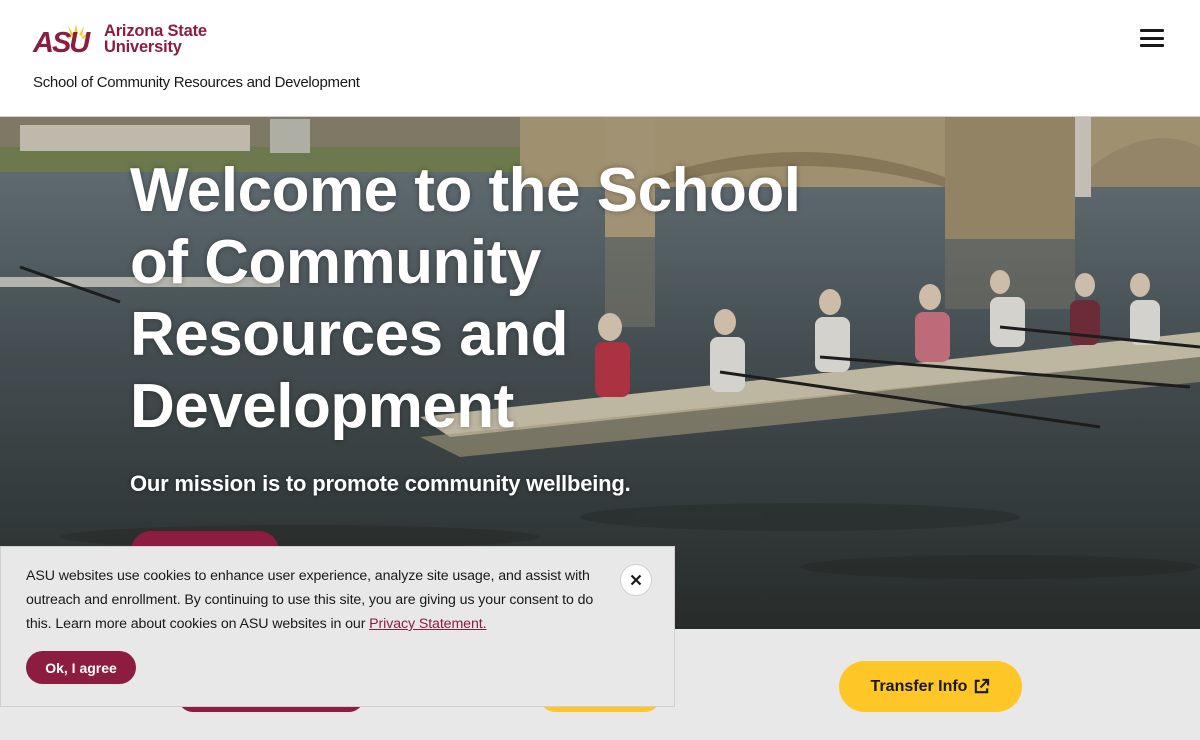 The image size is (1200, 740). I want to click on hero-title-line-2: of Community, so click(335, 262).